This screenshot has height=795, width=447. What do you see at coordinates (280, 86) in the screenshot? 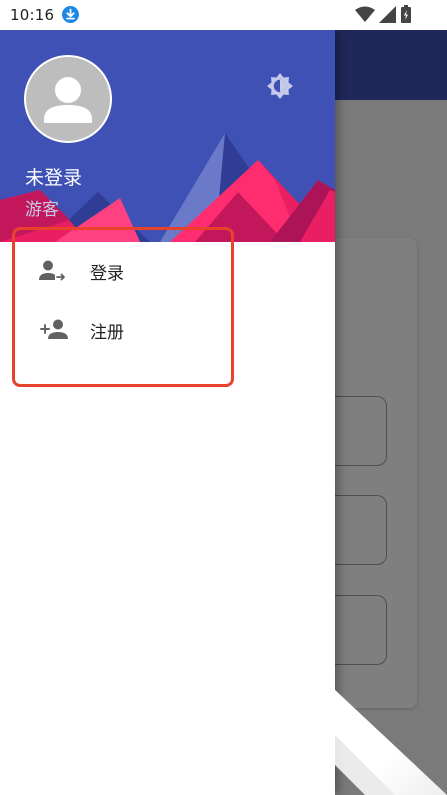
I see `brightness-icon` at bounding box center [280, 86].